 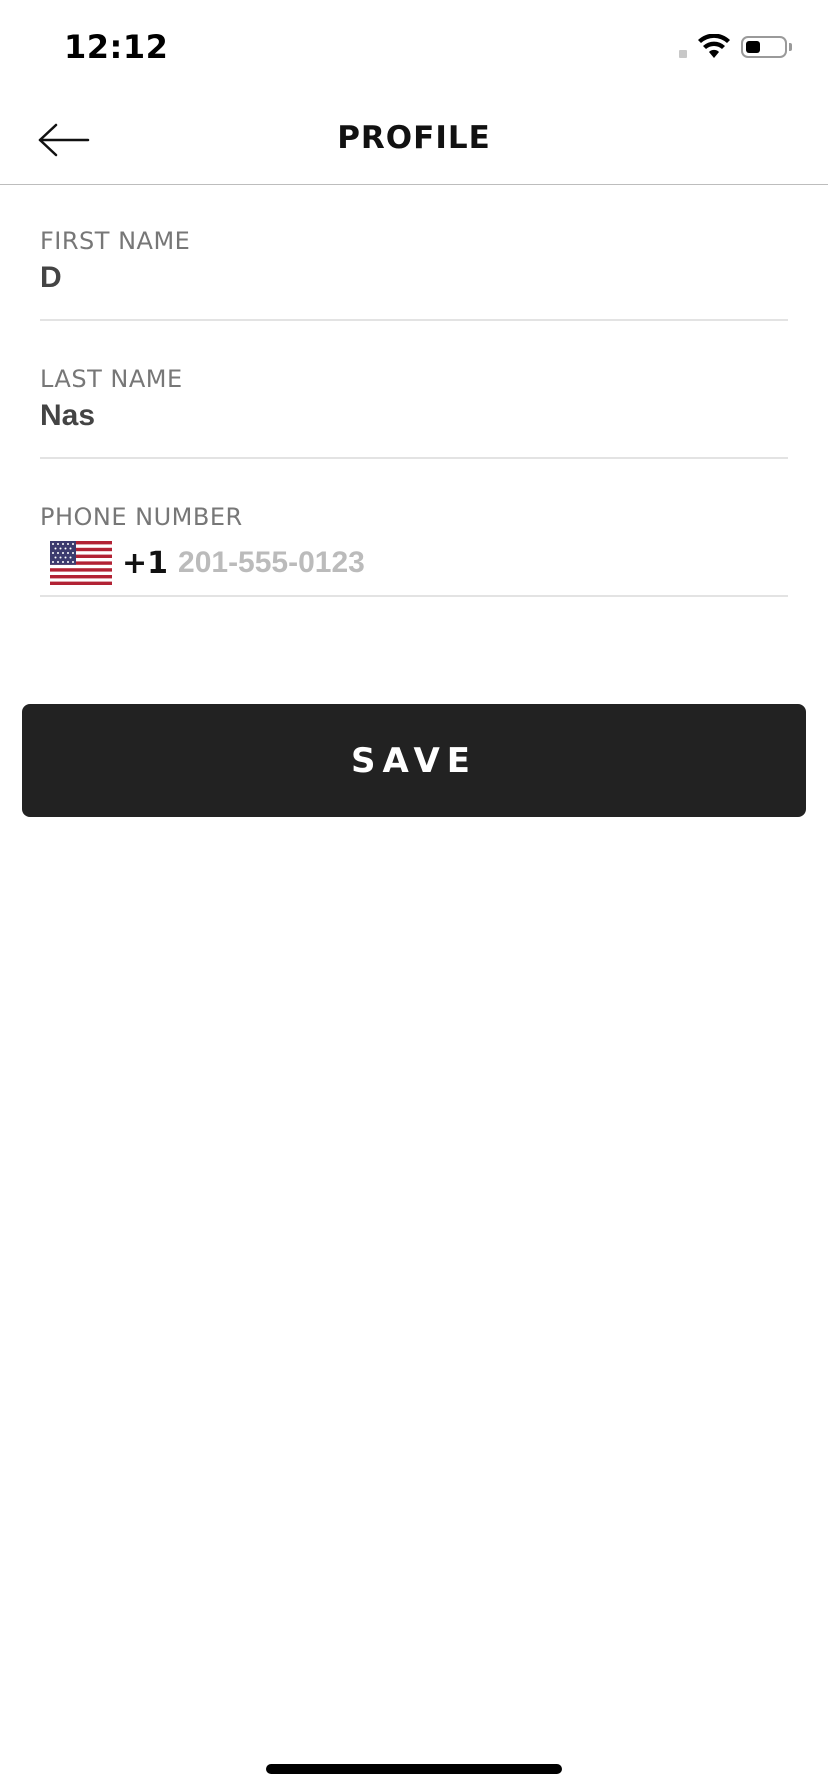 I want to click on phone-row: +1, so click(x=314, y=563).